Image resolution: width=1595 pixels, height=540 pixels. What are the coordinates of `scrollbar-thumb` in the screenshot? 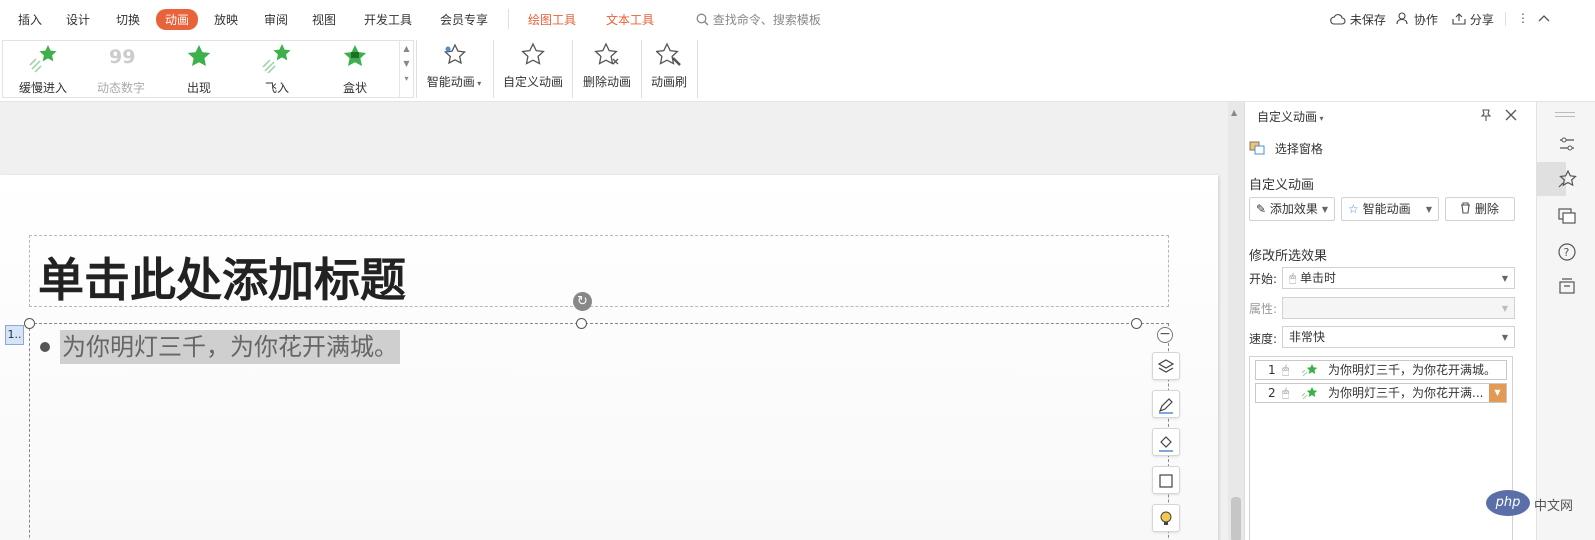 It's located at (1236, 518).